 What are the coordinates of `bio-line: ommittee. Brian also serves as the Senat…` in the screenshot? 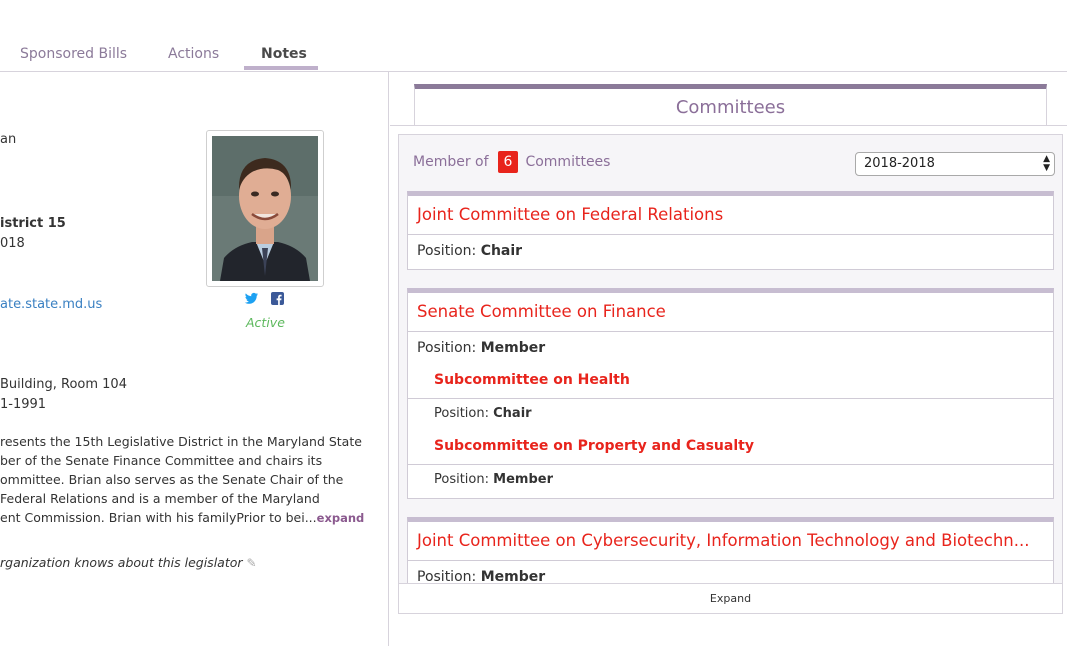 It's located at (172, 479).